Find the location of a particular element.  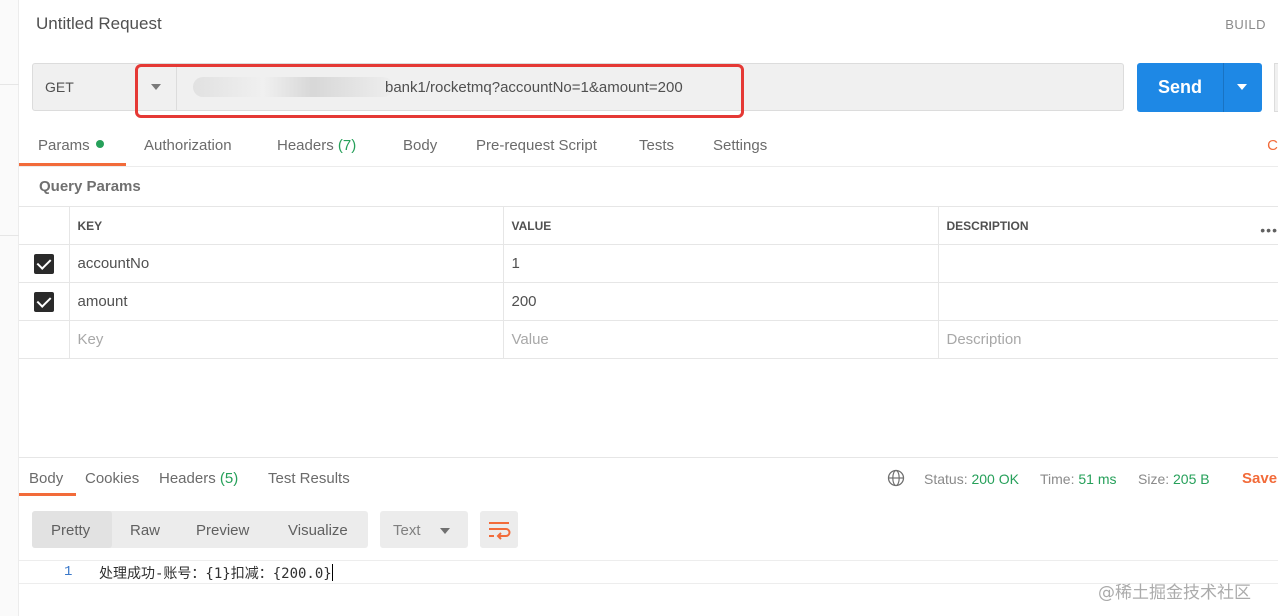

tab-response-body: Body is located at coordinates (46, 478).